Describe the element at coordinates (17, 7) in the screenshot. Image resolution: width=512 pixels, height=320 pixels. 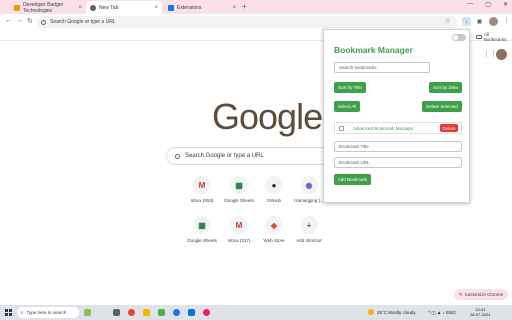
I see `site-favicon-icon` at that location.